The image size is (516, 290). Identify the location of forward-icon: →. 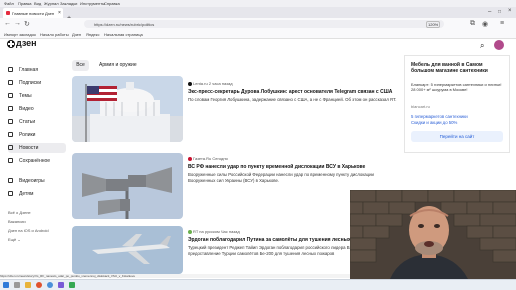
(17, 23).